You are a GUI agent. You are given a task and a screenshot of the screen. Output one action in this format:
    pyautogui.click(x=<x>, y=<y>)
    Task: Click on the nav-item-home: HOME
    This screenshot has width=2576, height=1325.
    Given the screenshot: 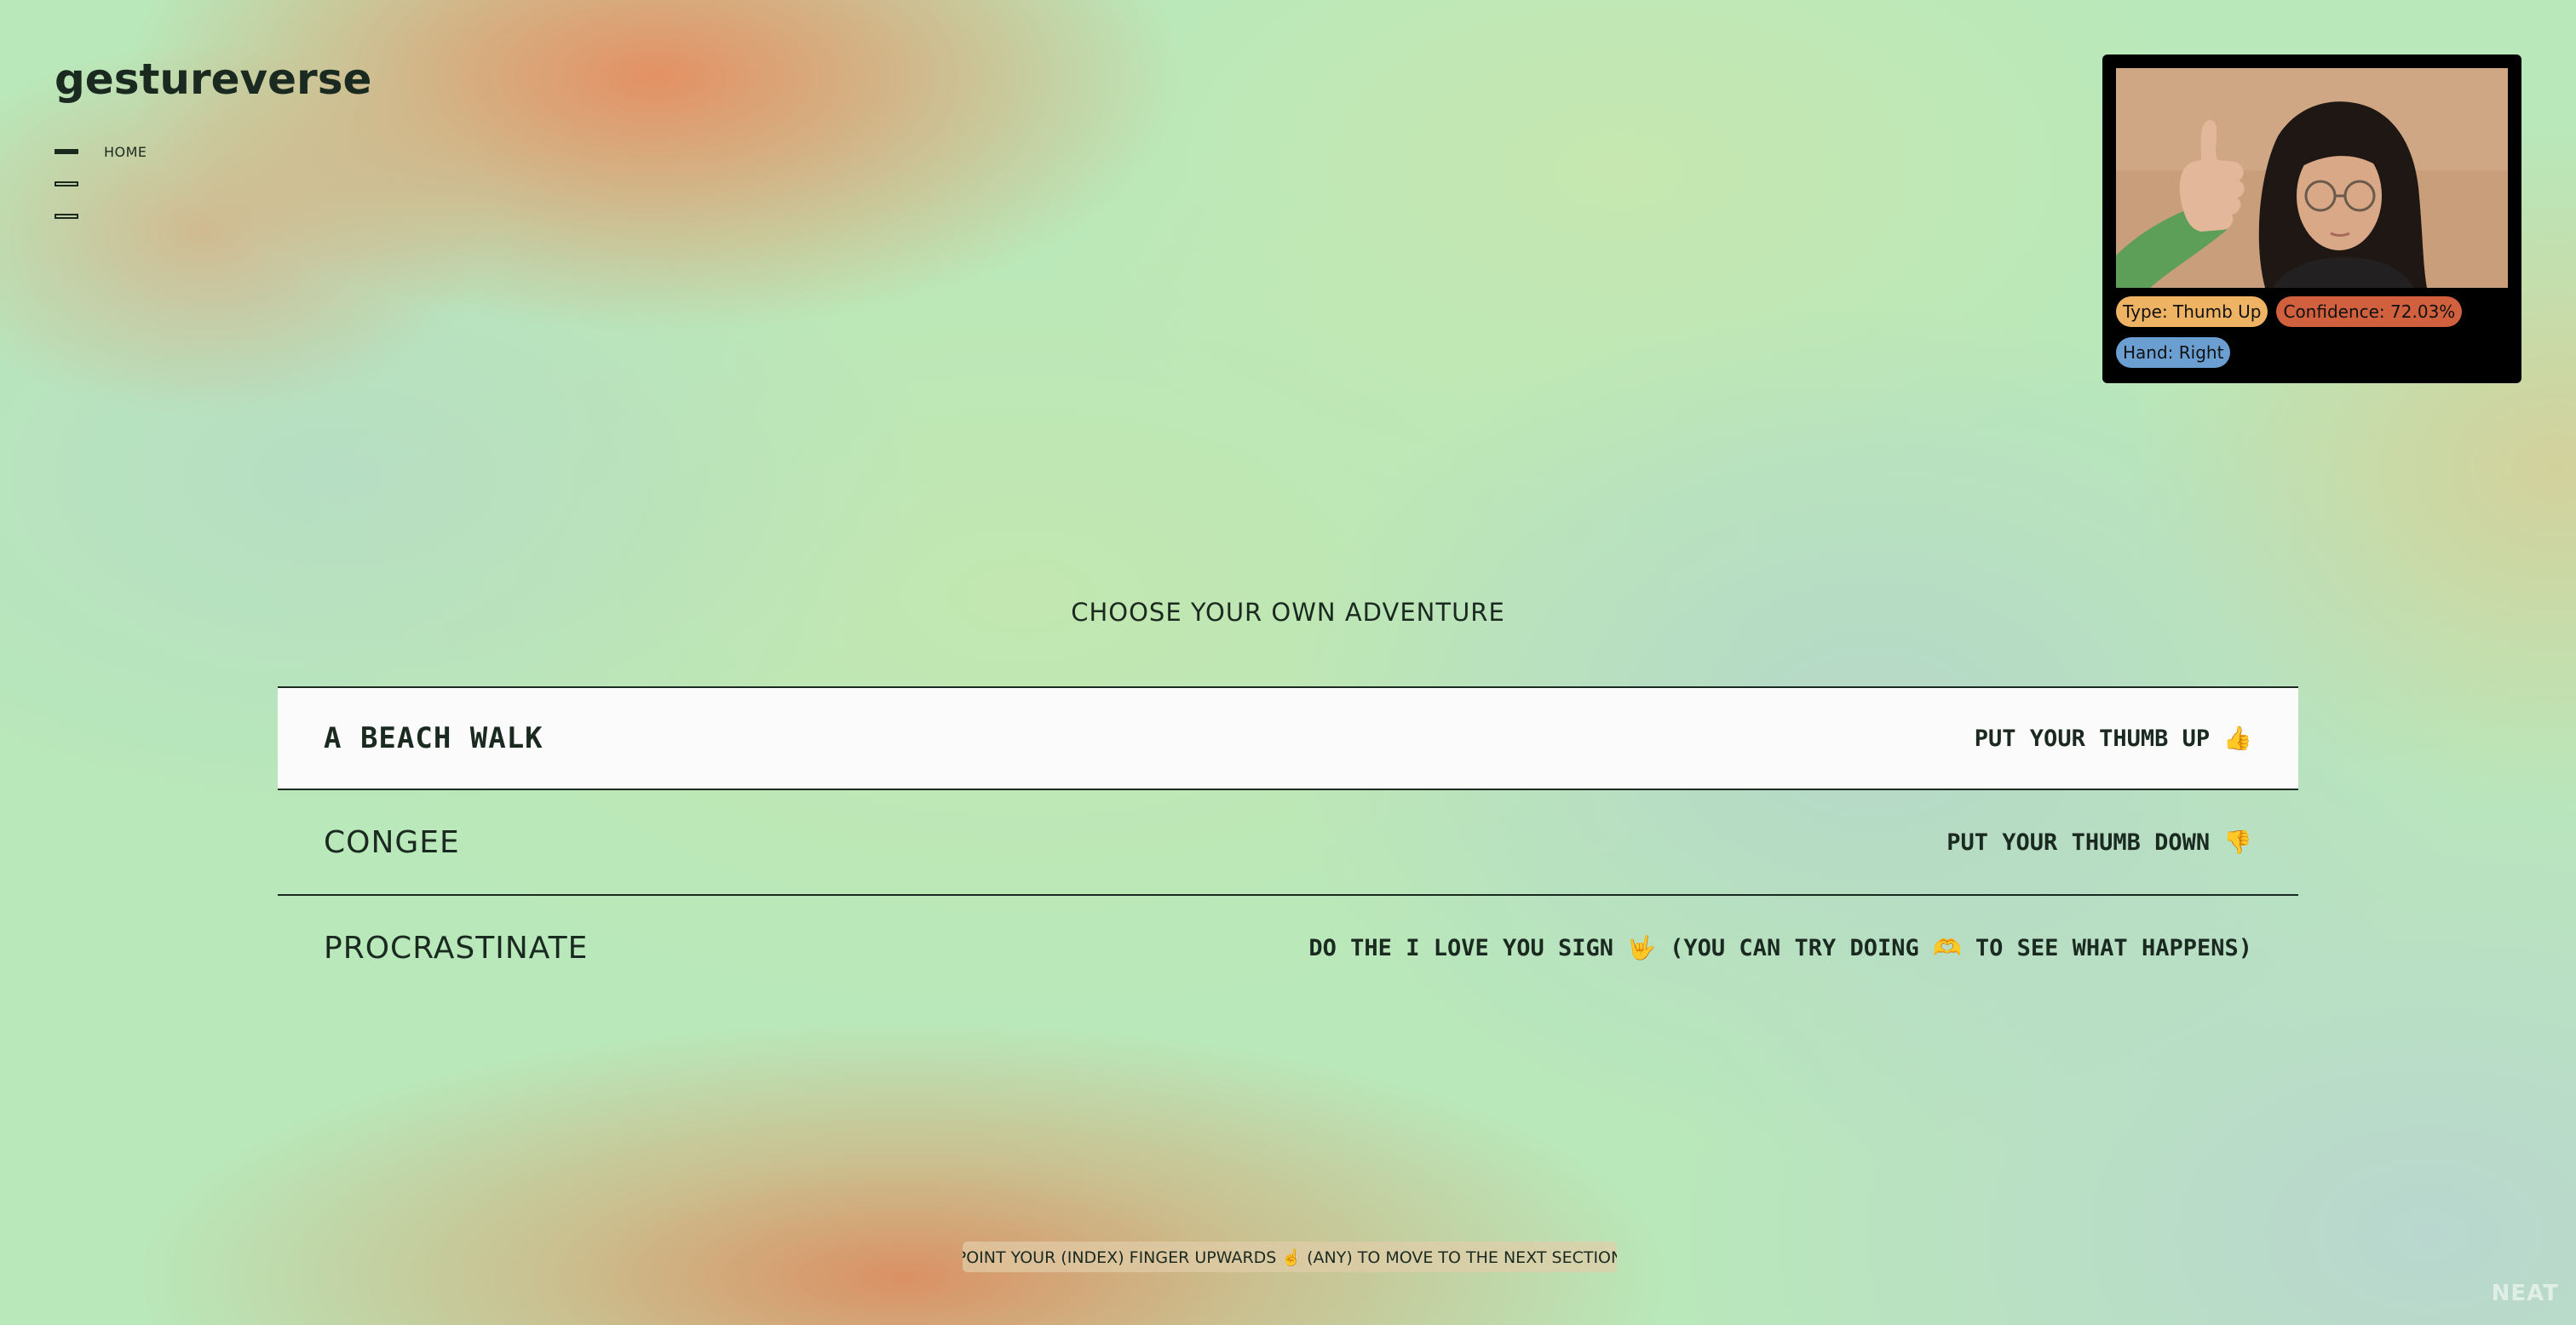 What is the action you would take?
    pyautogui.click(x=101, y=151)
    